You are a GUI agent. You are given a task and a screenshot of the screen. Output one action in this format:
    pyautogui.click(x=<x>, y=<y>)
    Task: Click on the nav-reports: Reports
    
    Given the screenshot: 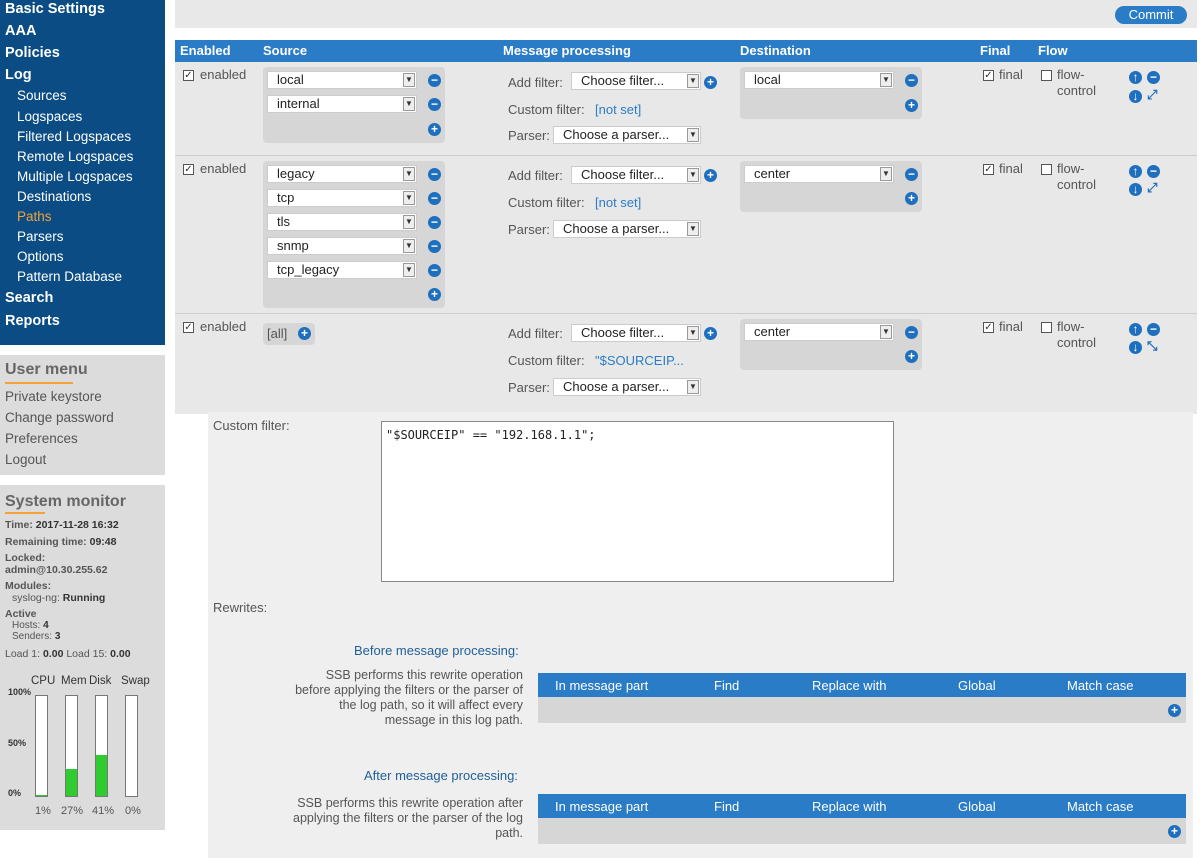 What is the action you would take?
    pyautogui.click(x=32, y=321)
    